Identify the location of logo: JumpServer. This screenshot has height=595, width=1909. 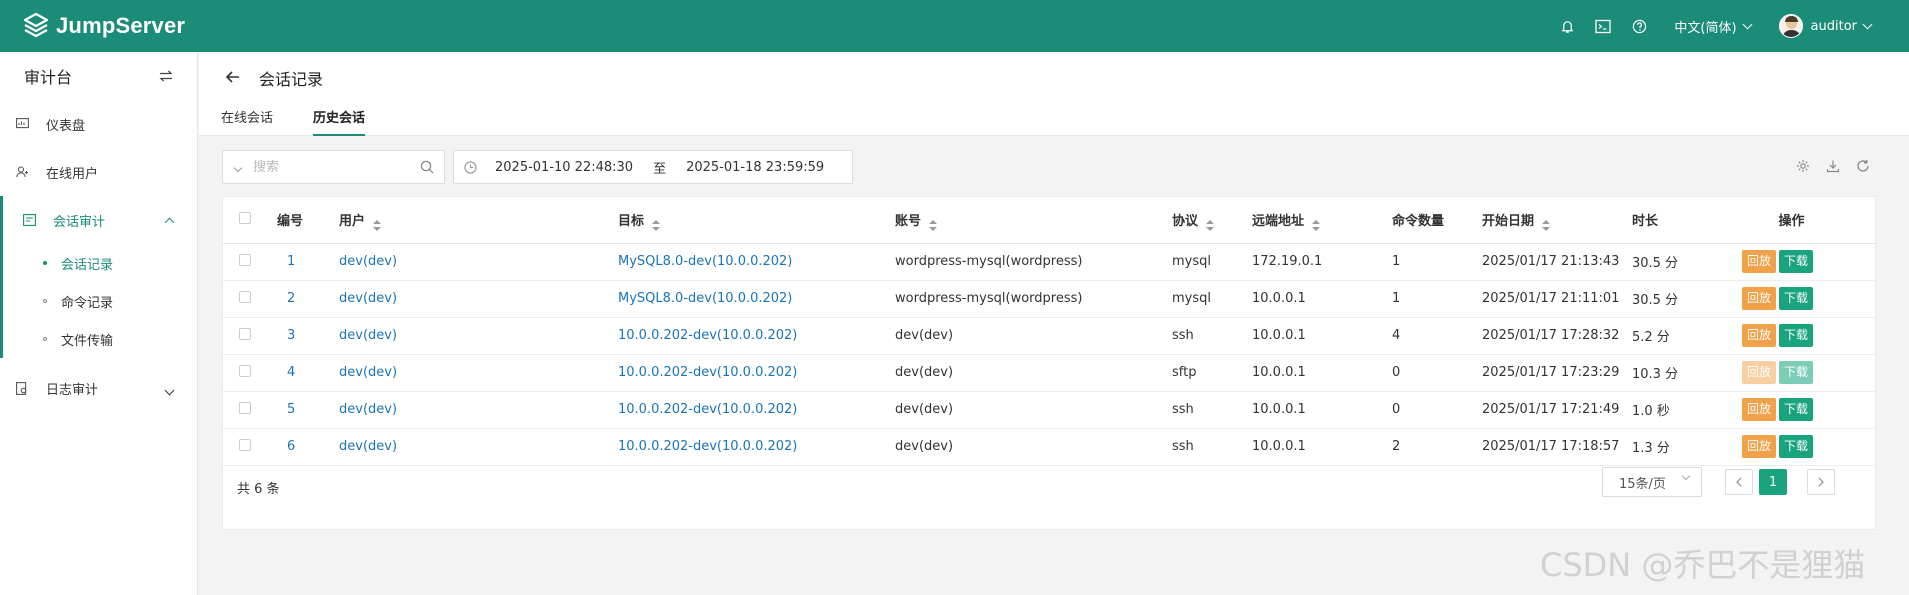
(103, 26).